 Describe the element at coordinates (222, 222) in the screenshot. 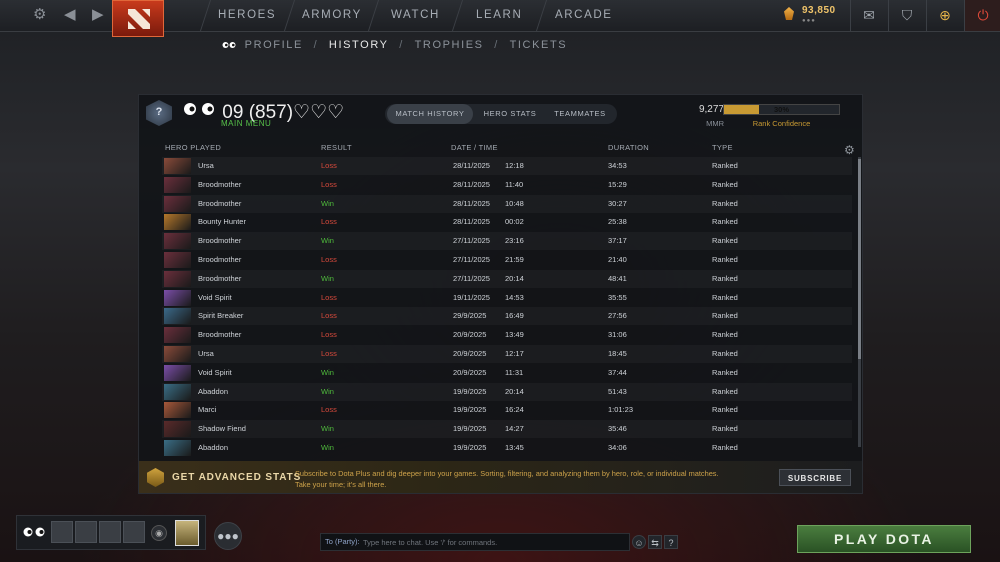

I see `hero-name: Bounty Hunter` at that location.